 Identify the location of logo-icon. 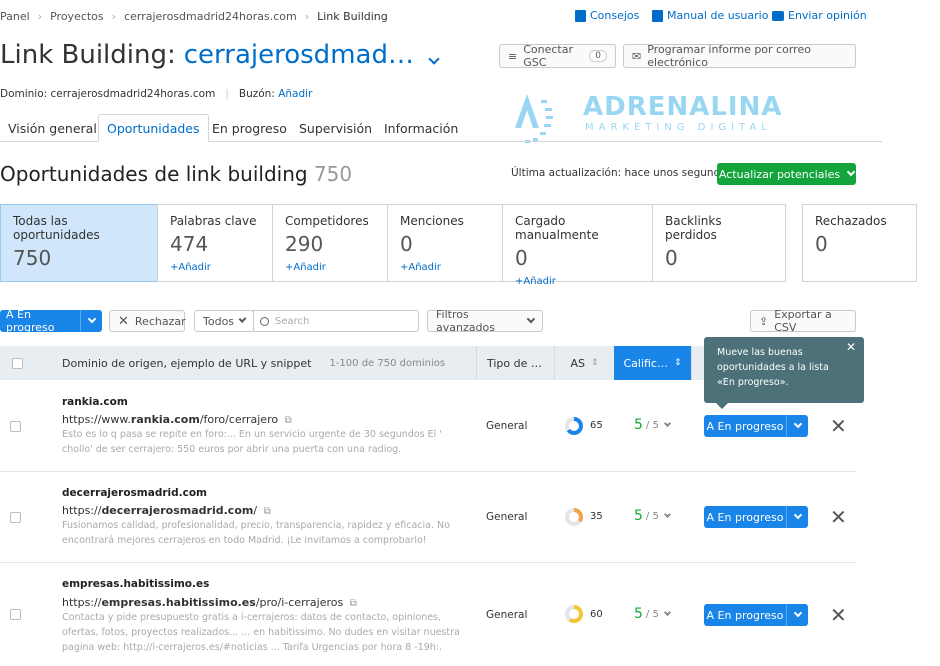
(534, 118).